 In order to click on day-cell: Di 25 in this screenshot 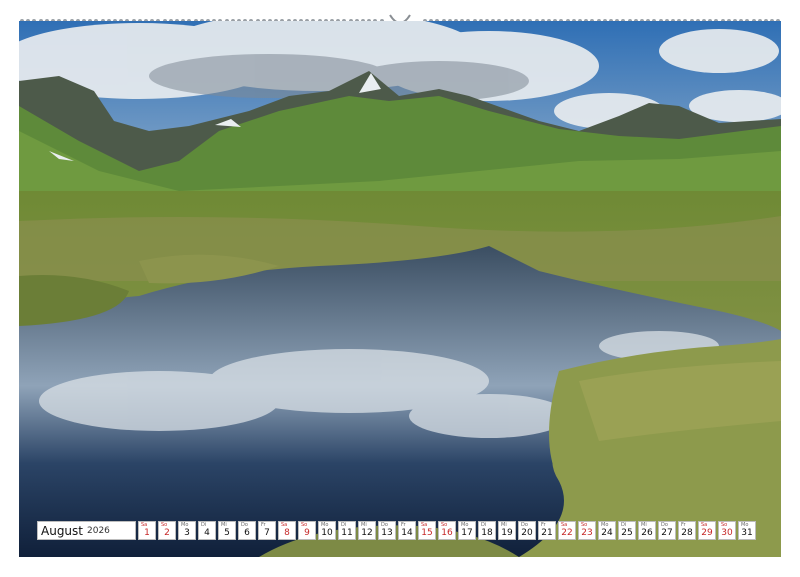, I will do `click(627, 530)`.